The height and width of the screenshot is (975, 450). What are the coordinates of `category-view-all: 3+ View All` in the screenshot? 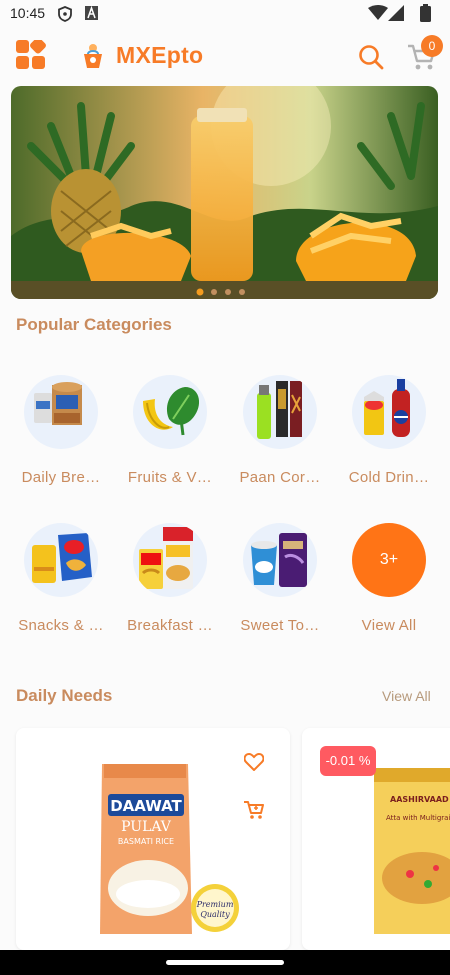 It's located at (389, 578).